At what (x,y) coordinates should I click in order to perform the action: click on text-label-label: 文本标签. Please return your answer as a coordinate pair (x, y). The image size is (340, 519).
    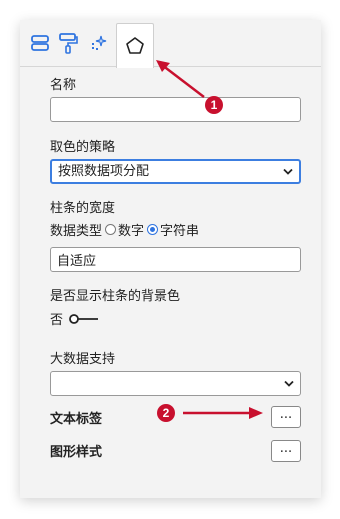
    Looking at the image, I should click on (76, 419).